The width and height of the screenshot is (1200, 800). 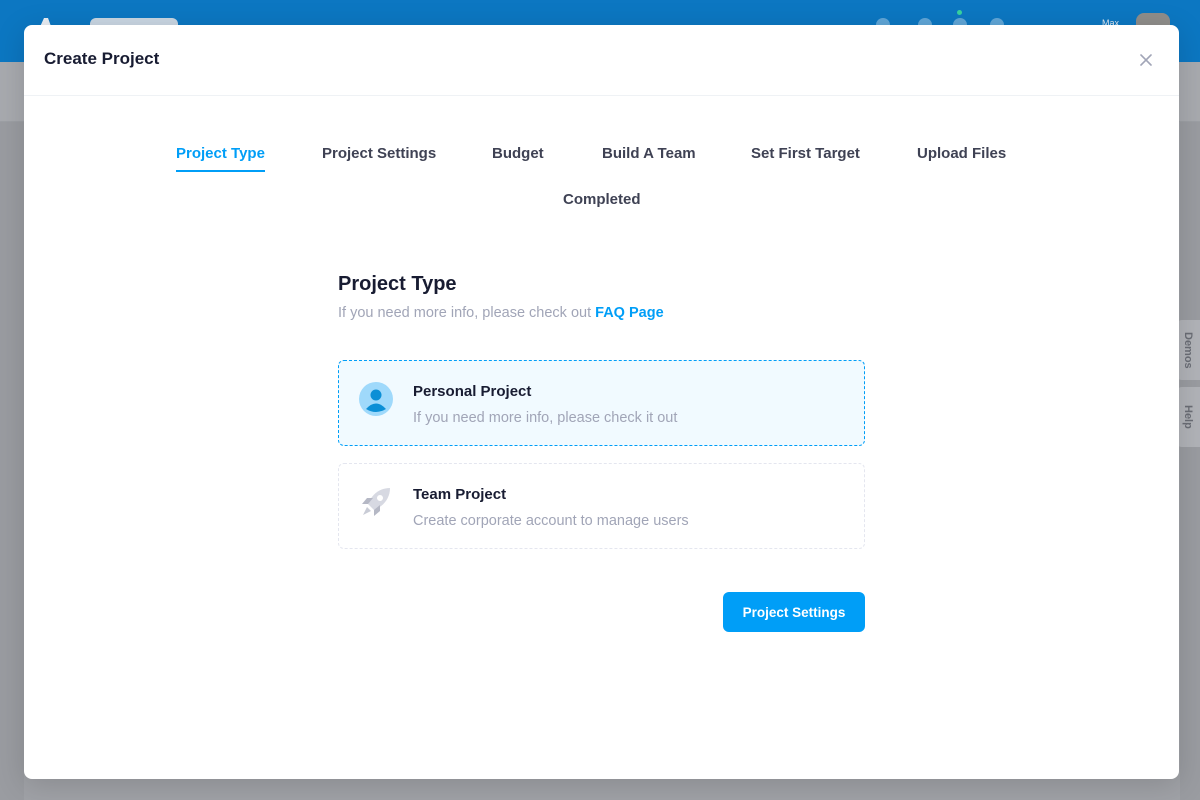 I want to click on step-budget: Budget, so click(x=518, y=157).